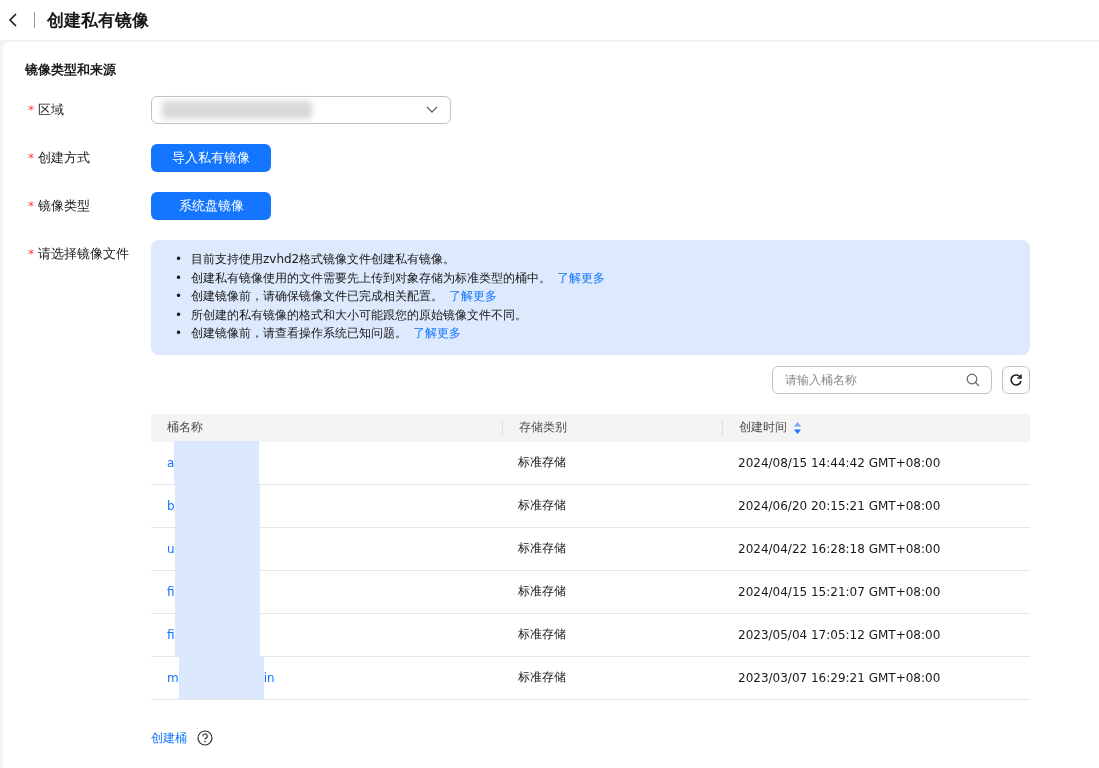 The image size is (1099, 768). What do you see at coordinates (98, 20) in the screenshot?
I see `page-title: 创建私有镜像` at bounding box center [98, 20].